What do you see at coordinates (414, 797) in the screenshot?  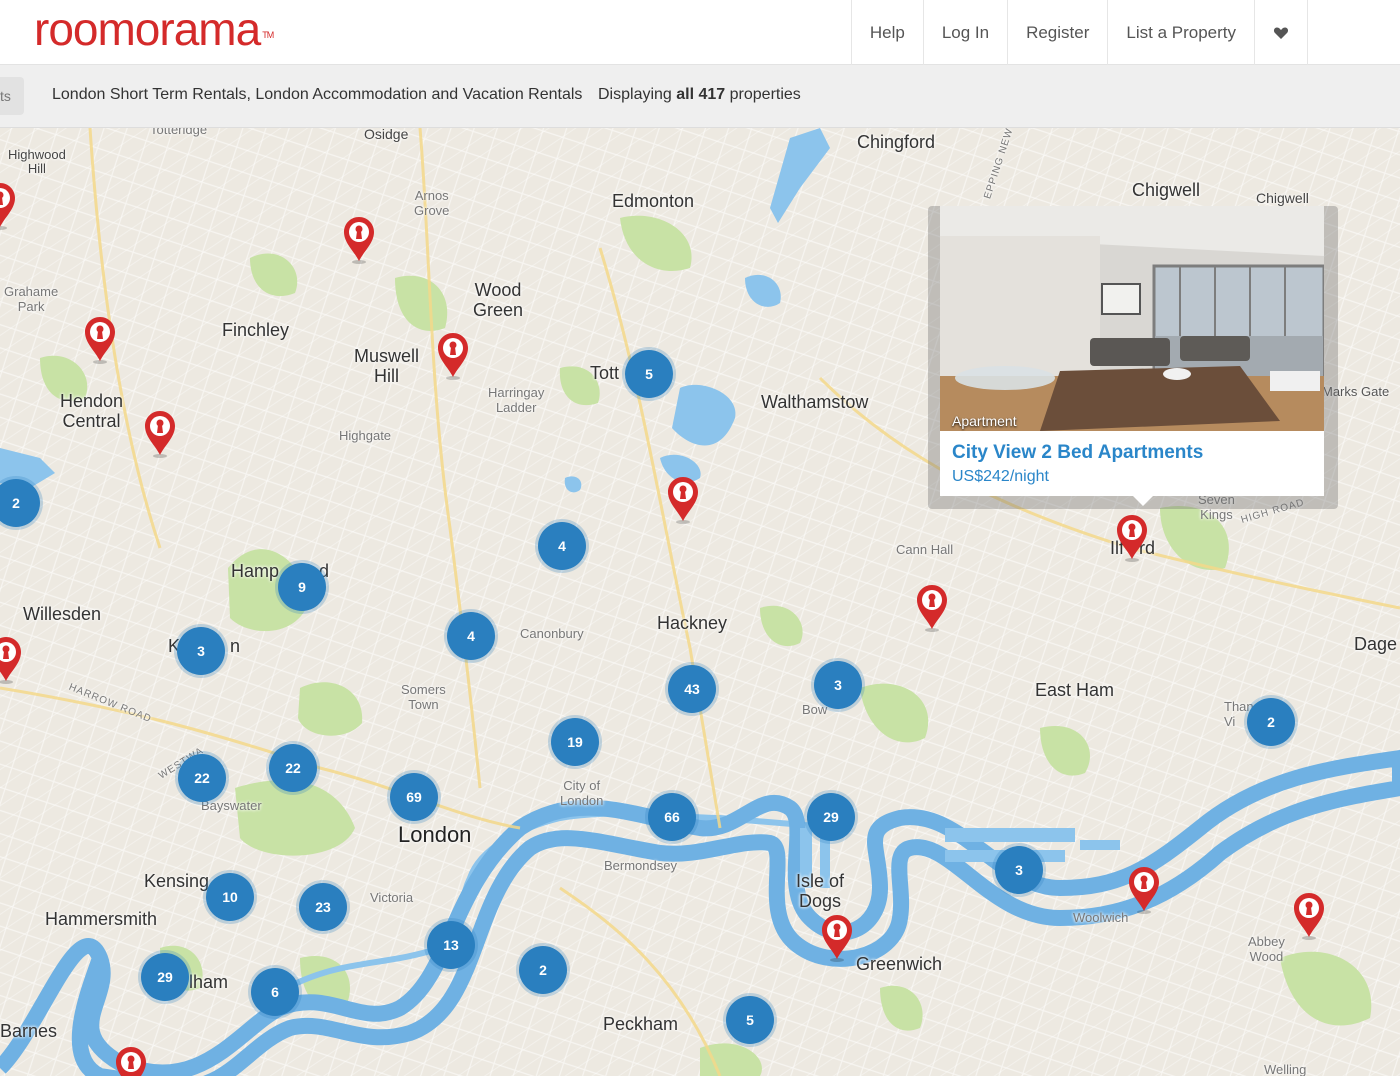 I see `map-cluster: 69` at bounding box center [414, 797].